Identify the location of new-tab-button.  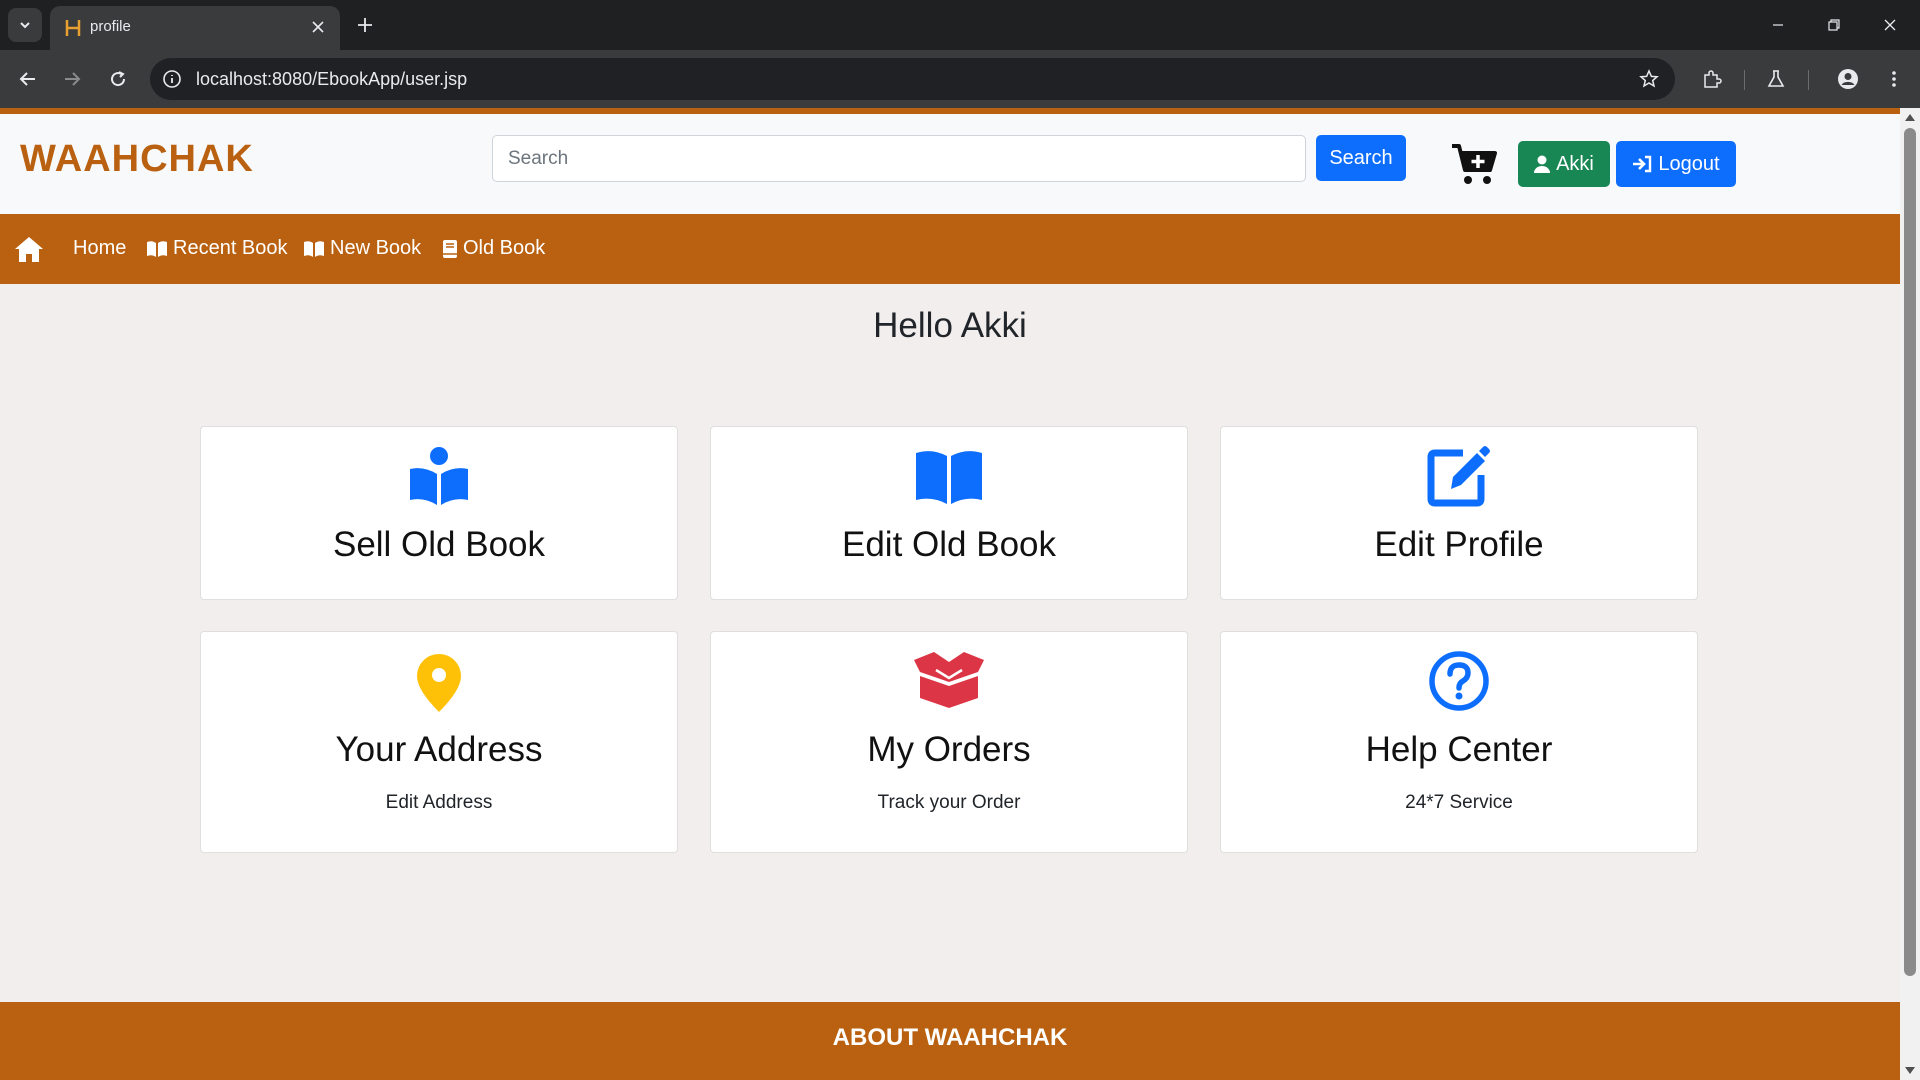
(365, 25).